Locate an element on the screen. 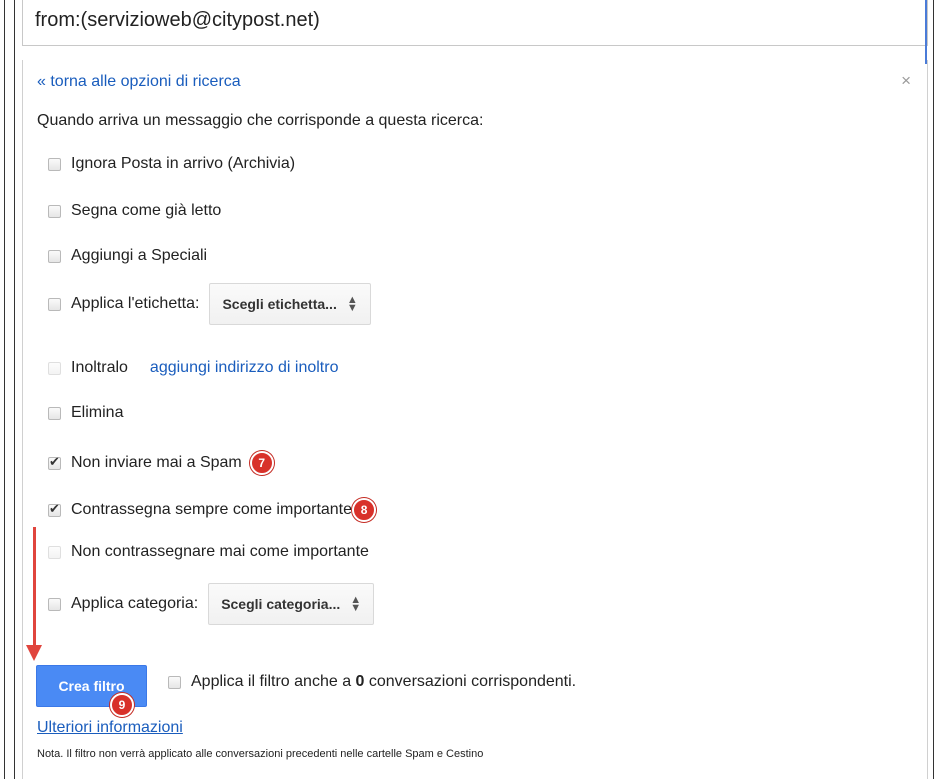  step-8-badge: 8 is located at coordinates (364, 510).